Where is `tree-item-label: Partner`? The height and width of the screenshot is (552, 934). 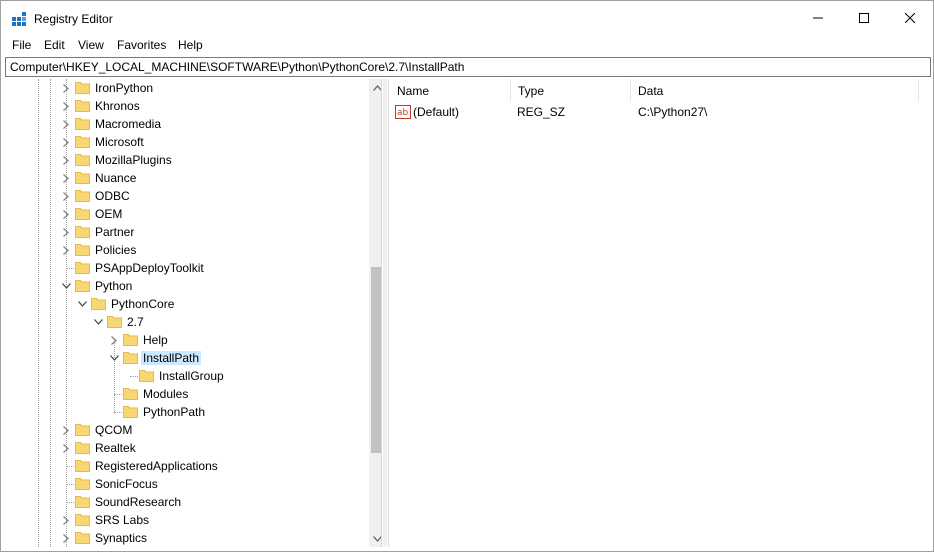
tree-item-label: Partner is located at coordinates (114, 232).